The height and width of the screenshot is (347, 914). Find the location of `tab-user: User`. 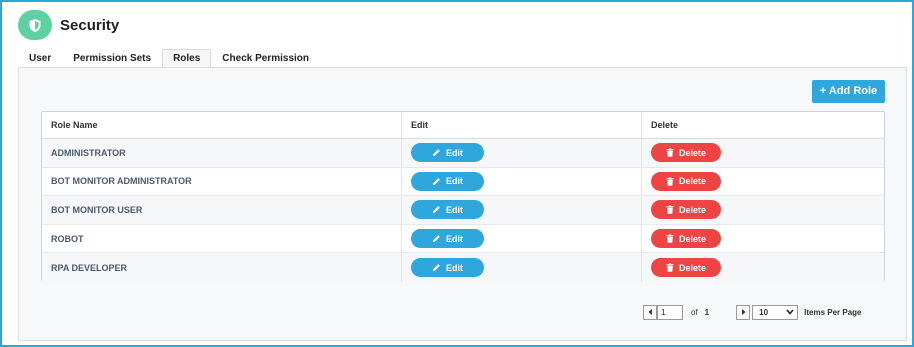

tab-user: User is located at coordinates (40, 58).